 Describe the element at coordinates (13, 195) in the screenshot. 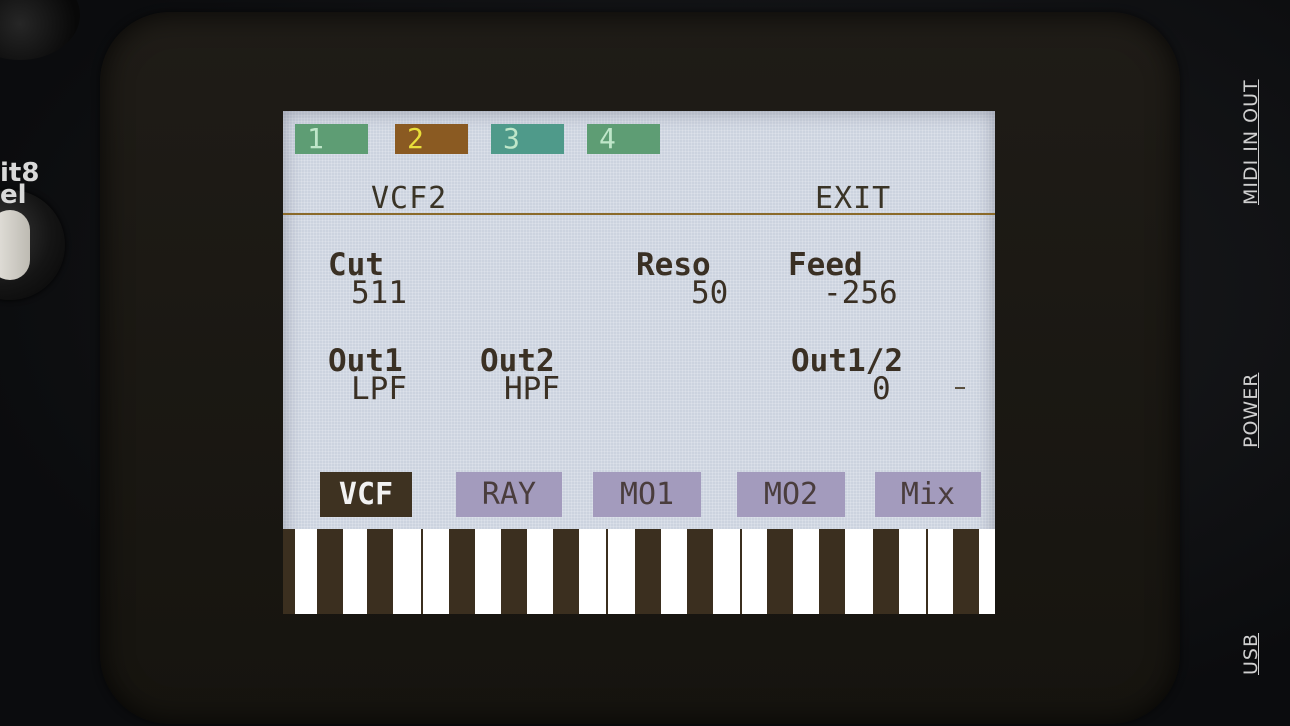

I see `brand-line-2: el` at that location.